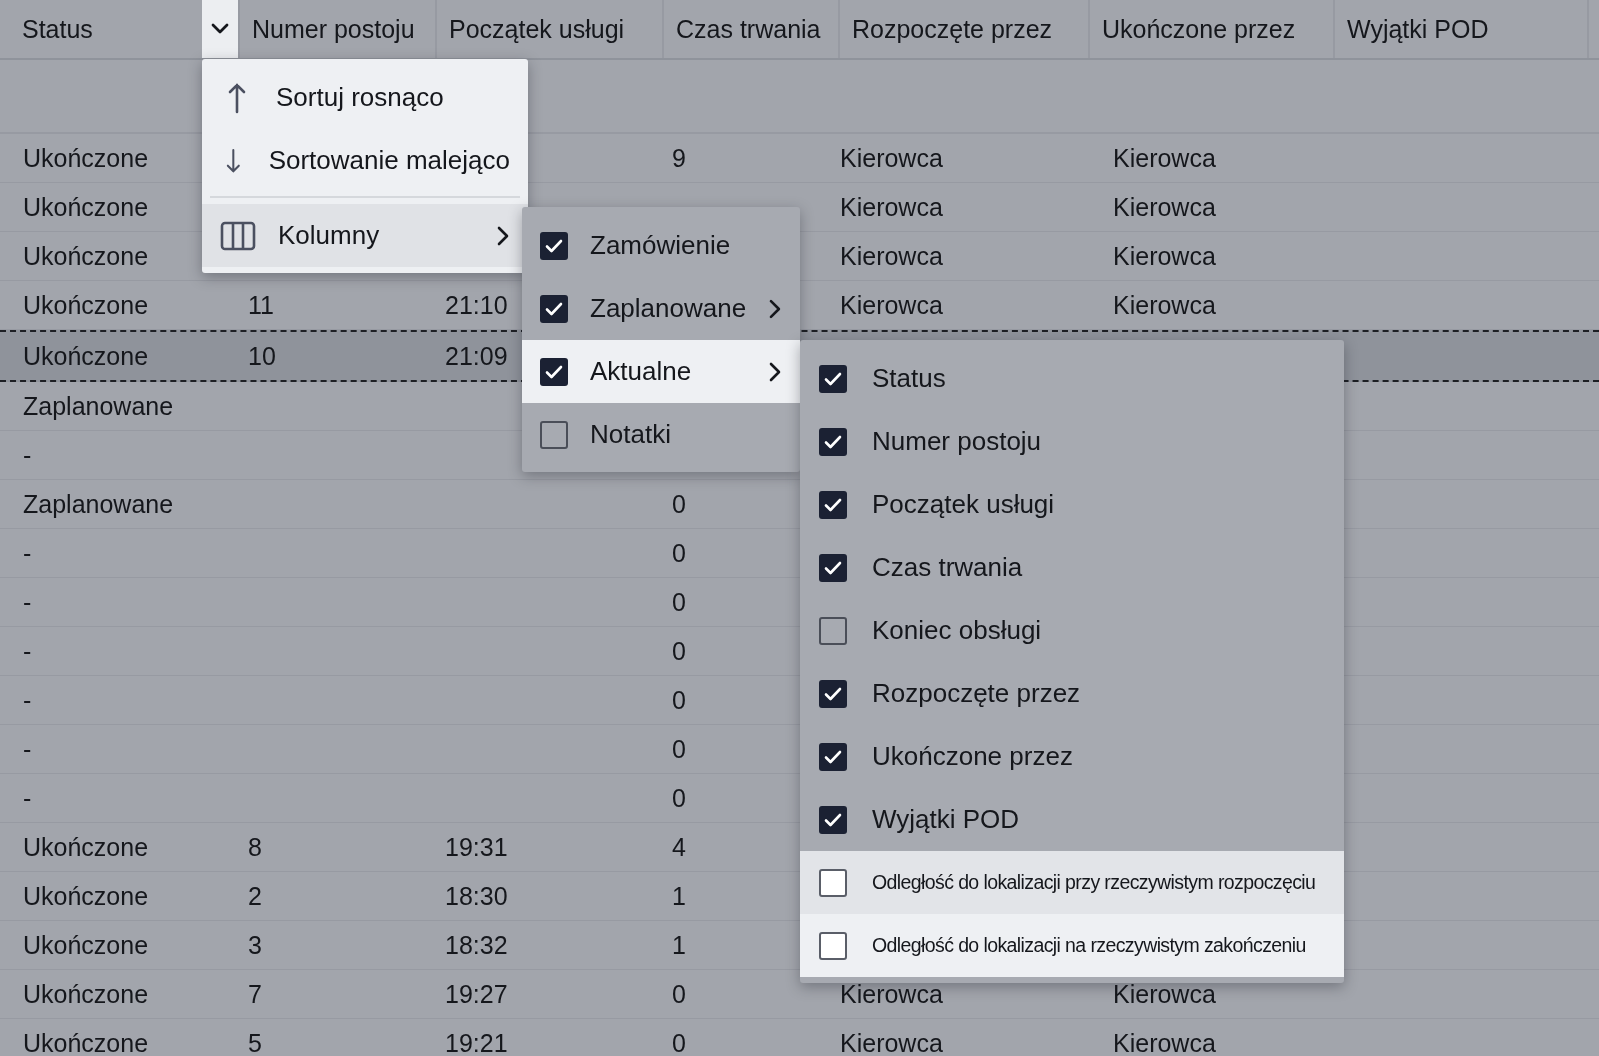 Image resolution: width=1599 pixels, height=1056 pixels. Describe the element at coordinates (327, 29) in the screenshot. I see `column-header: Numer postoju` at that location.